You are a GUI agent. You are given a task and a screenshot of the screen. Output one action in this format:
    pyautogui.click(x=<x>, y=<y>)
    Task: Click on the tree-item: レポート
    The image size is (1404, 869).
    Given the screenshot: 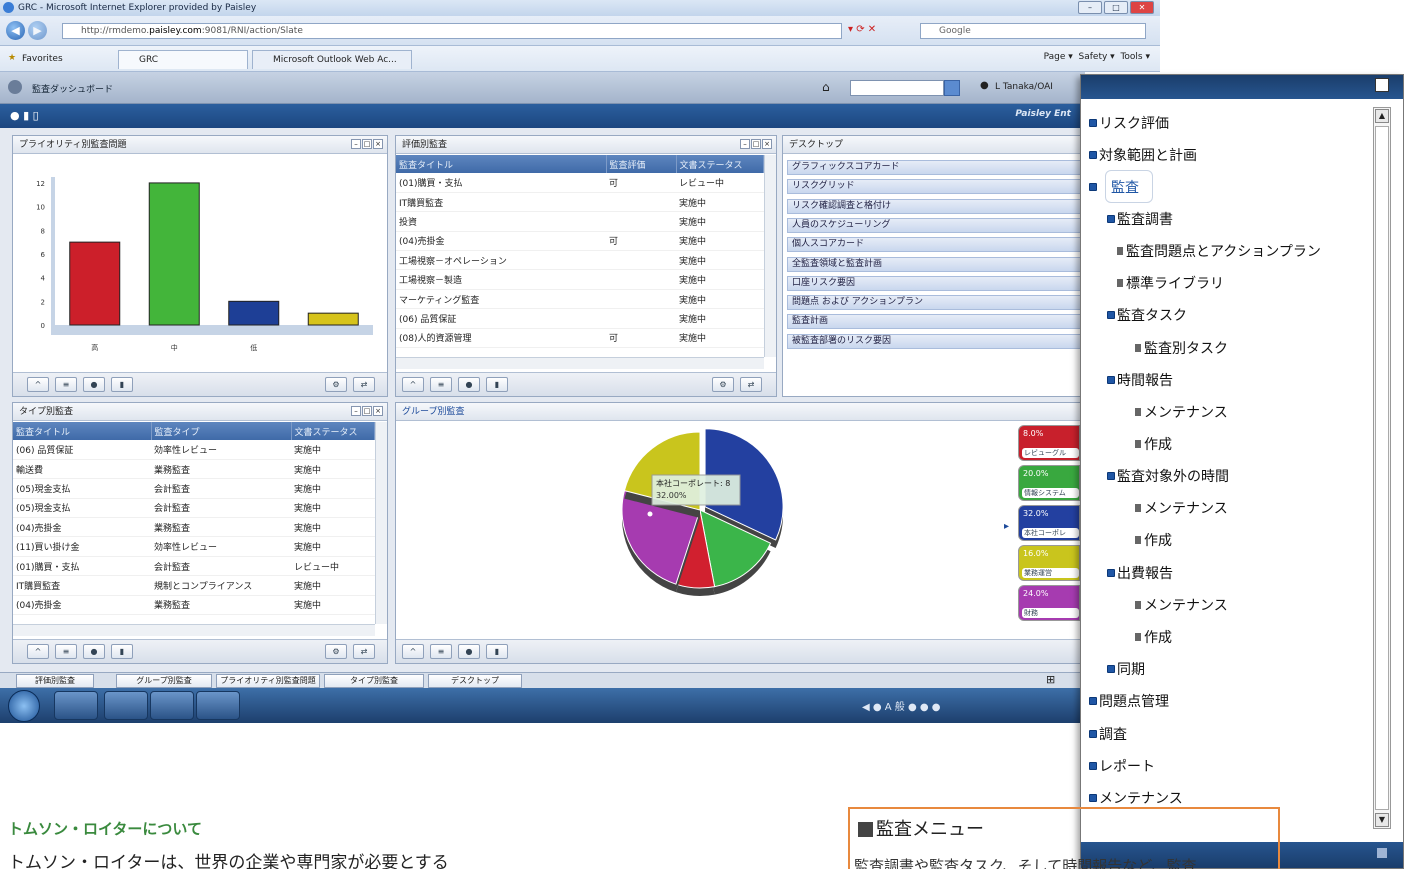 What is the action you would take?
    pyautogui.click(x=1122, y=766)
    